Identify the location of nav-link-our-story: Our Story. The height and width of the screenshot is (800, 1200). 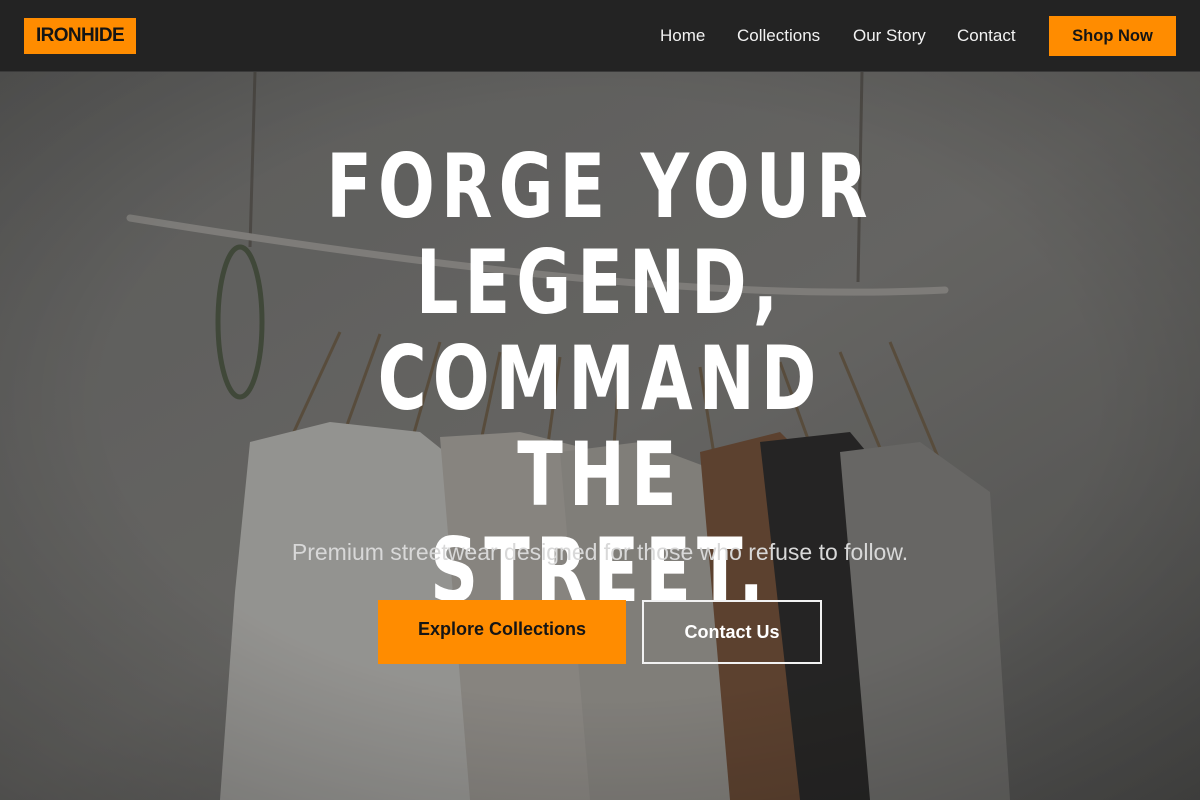
(889, 36).